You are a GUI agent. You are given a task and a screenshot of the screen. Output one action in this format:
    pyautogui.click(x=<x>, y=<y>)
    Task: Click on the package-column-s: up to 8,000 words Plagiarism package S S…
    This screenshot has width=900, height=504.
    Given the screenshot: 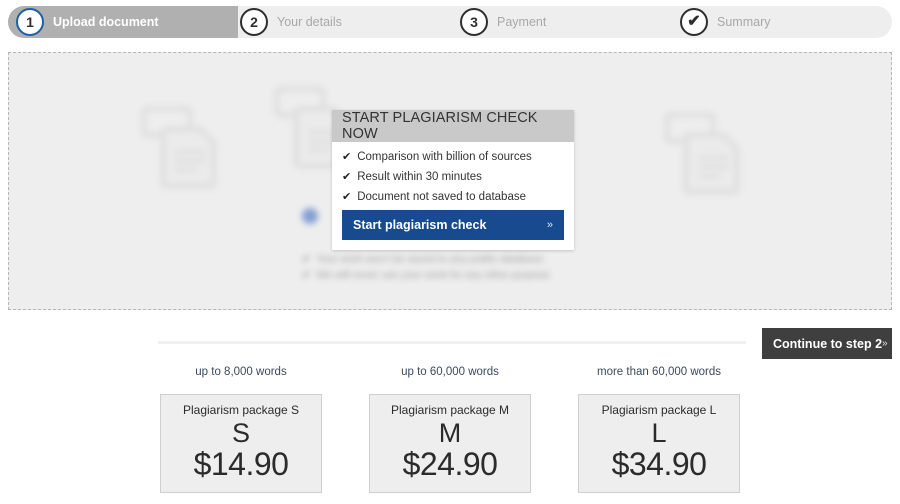 What is the action you would take?
    pyautogui.click(x=241, y=429)
    